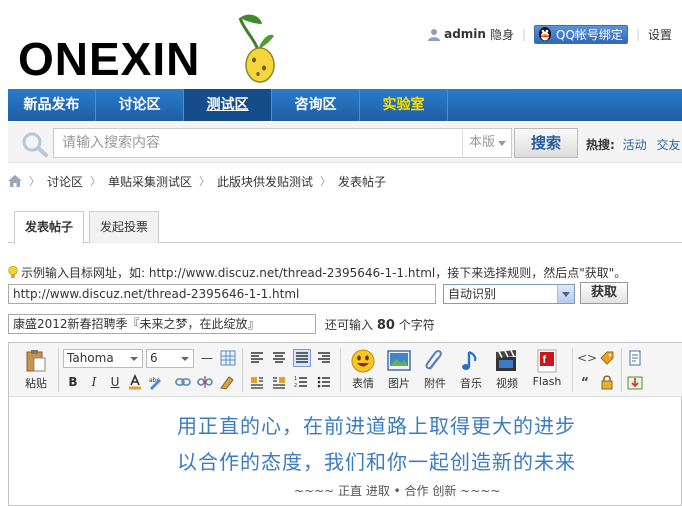 This screenshot has width=682, height=506. What do you see at coordinates (35, 144) in the screenshot?
I see `search-icon` at bounding box center [35, 144].